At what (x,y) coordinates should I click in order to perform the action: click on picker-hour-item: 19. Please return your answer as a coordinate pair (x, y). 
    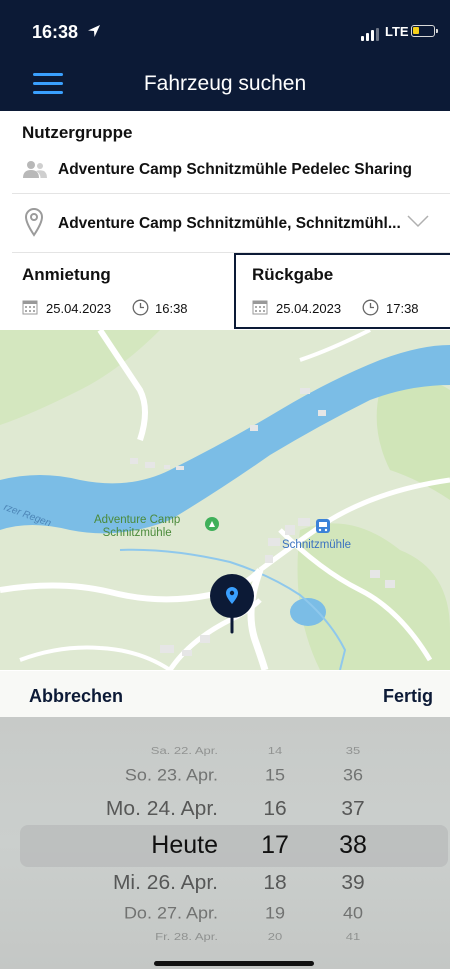
    Looking at the image, I should click on (275, 913).